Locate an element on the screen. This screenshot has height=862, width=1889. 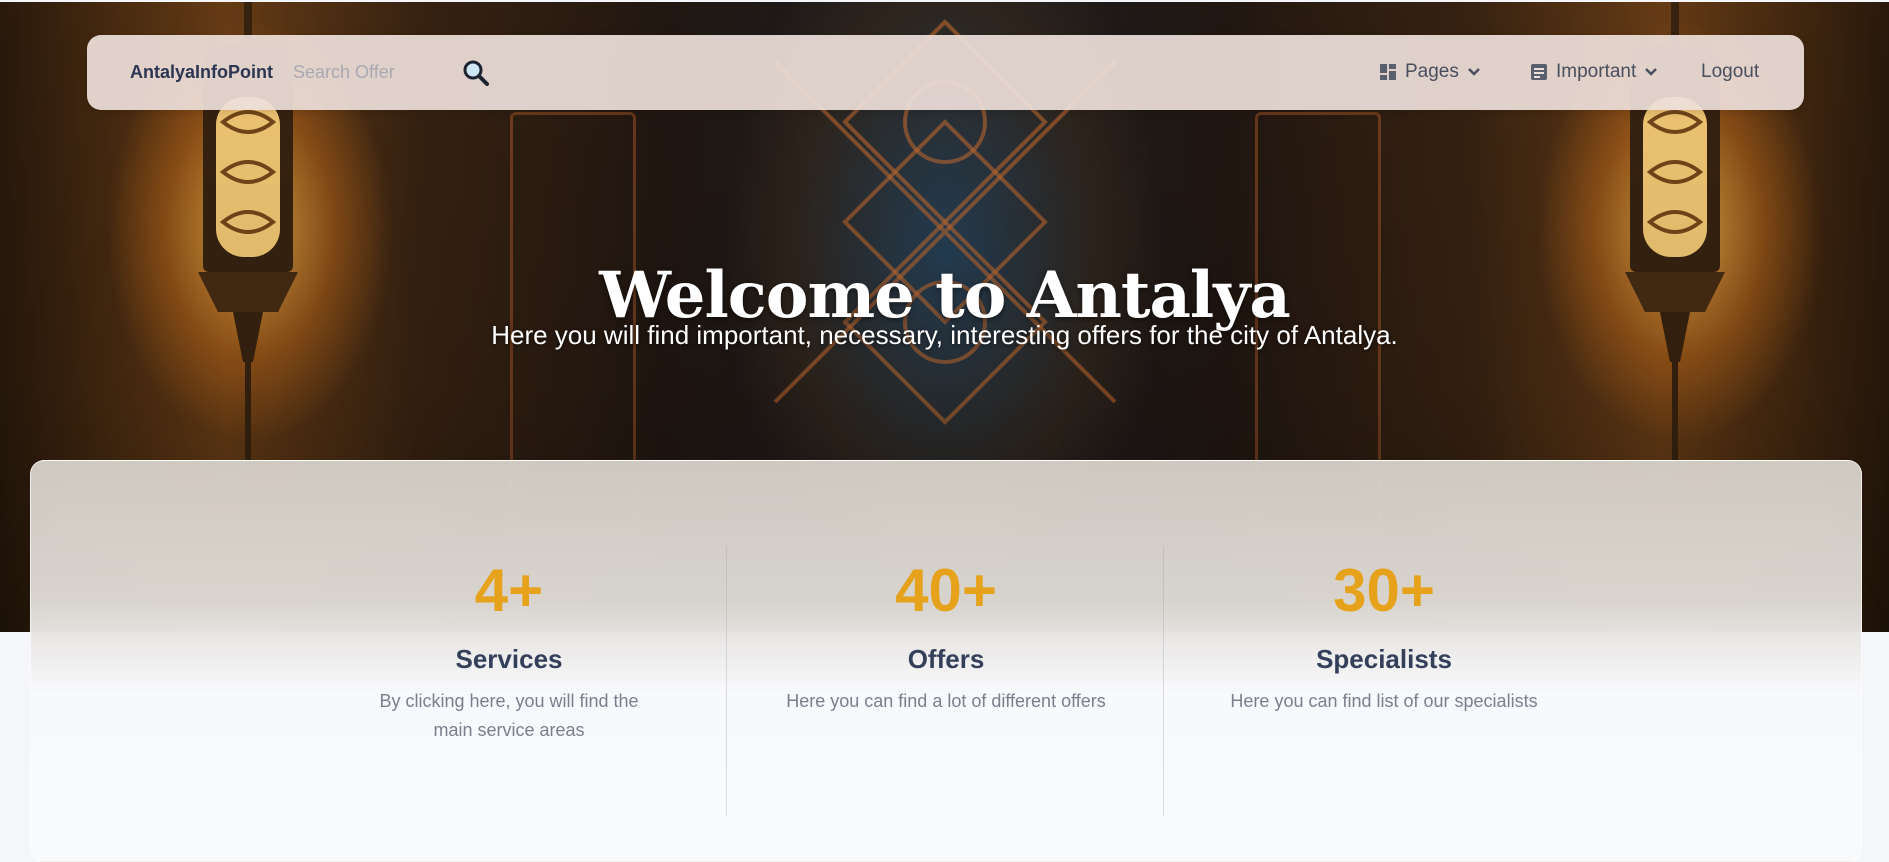
nav-pages-label: Pages is located at coordinates (1432, 71).